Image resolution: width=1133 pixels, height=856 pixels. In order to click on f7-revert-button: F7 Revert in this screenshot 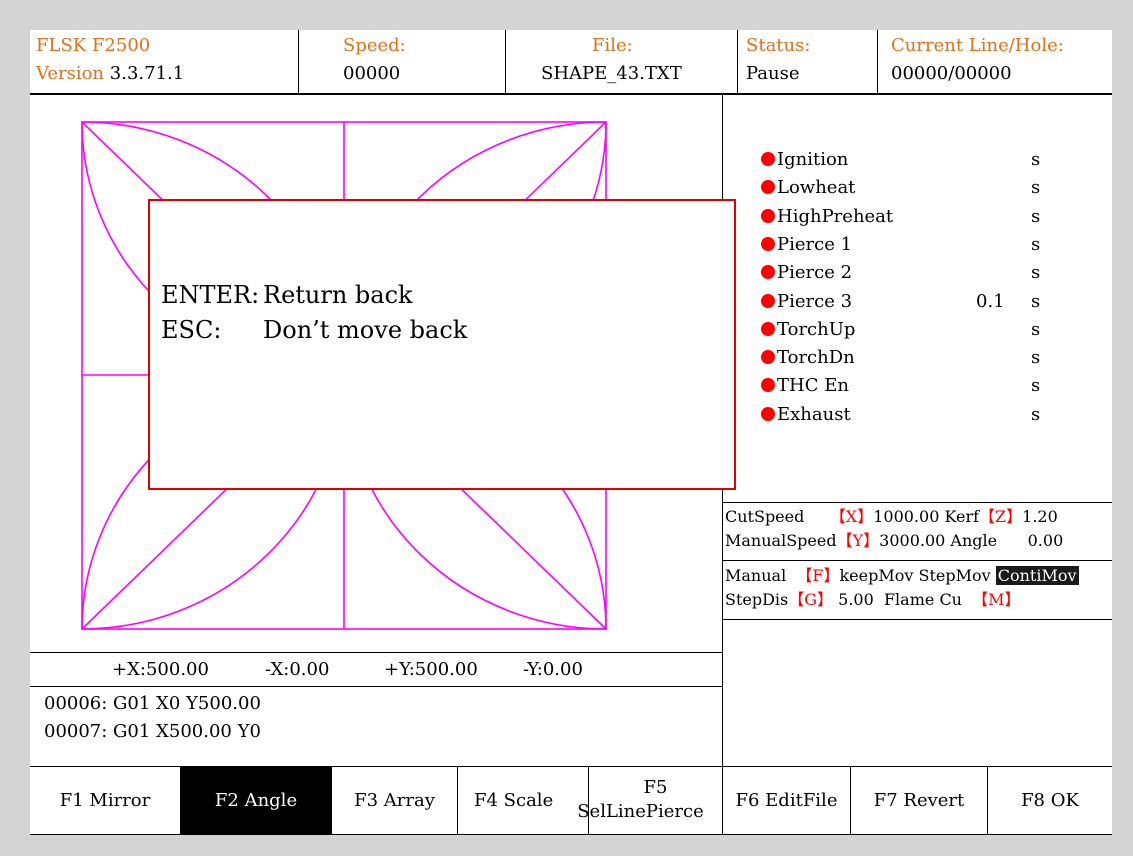, I will do `click(919, 800)`.